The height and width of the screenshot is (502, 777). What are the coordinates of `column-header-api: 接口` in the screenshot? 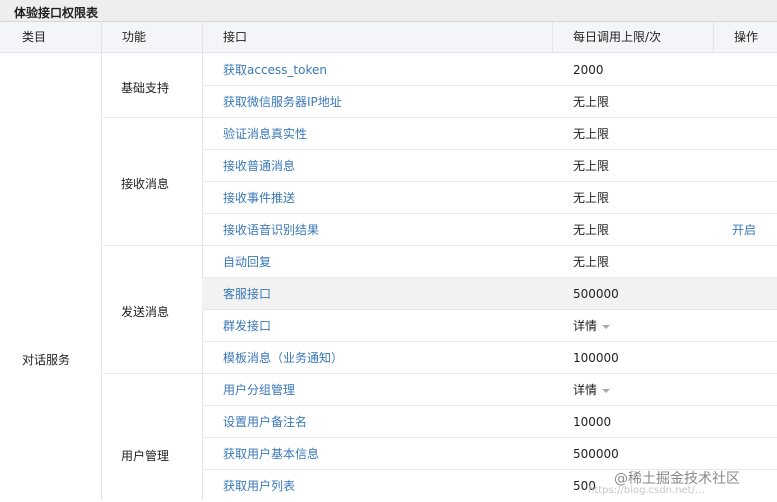 It's located at (235, 37).